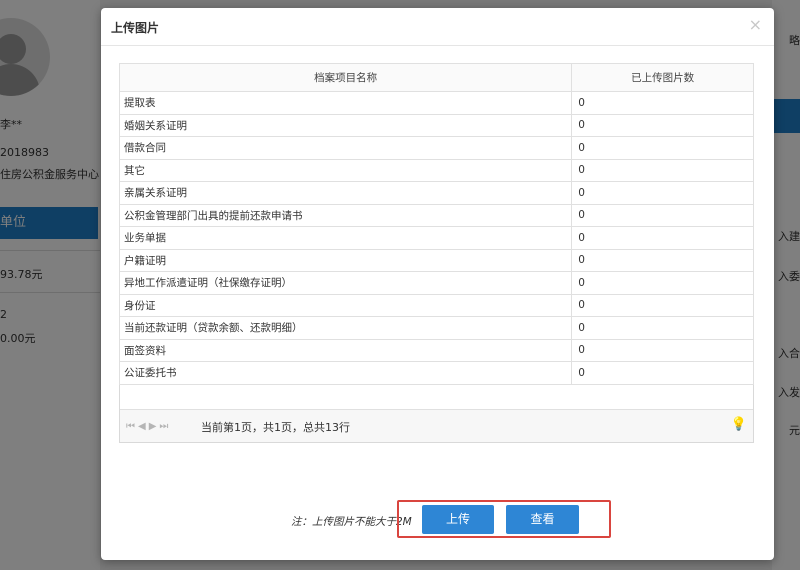 The width and height of the screenshot is (800, 570). I want to click on table-row: 户籍证明 0, so click(436, 260).